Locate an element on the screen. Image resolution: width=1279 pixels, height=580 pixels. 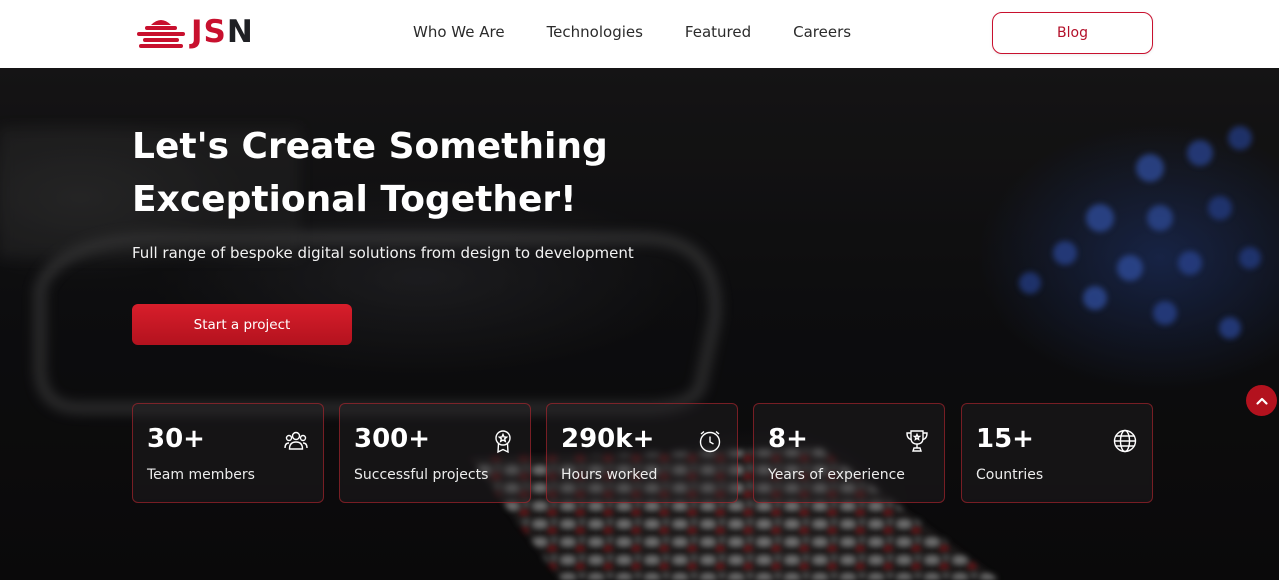
stat-card-countries: 15+ Countries is located at coordinates (1057, 453).